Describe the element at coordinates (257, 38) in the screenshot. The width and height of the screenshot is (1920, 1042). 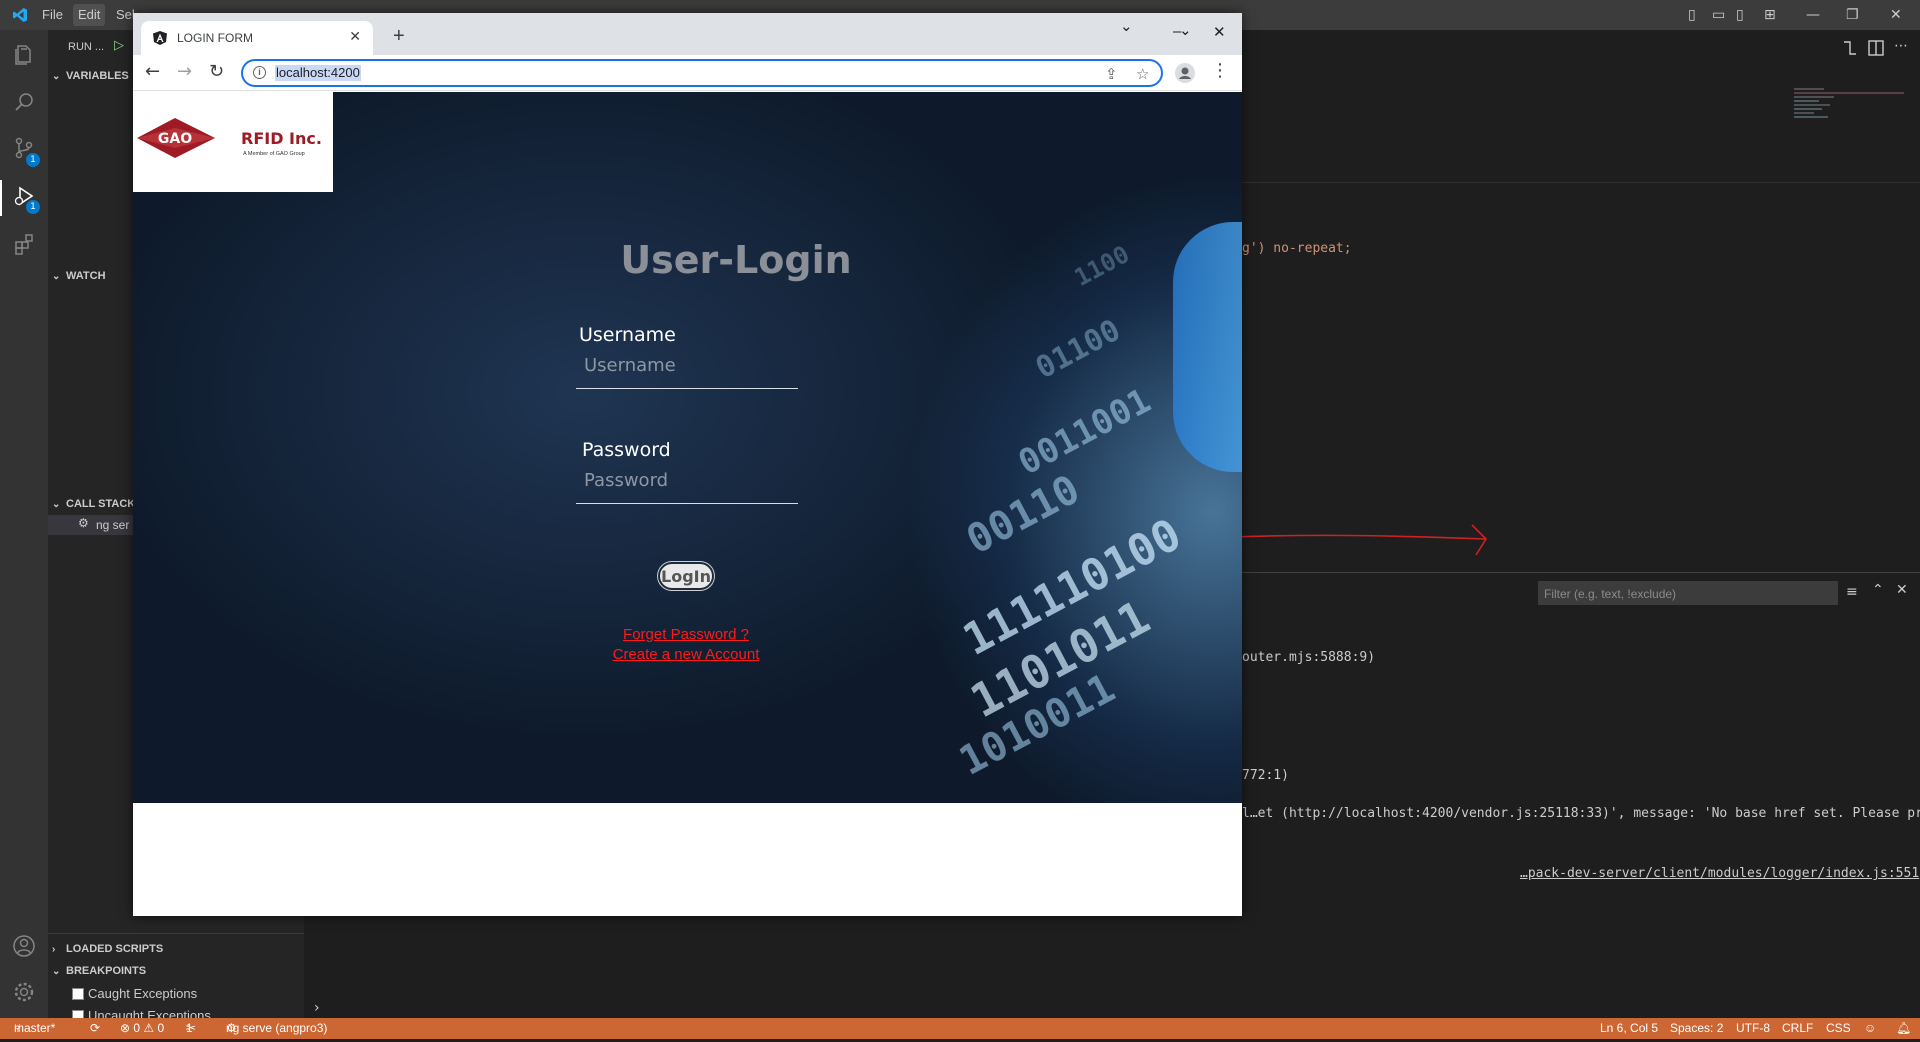
I see `browser-tab: LOGIN FORM ✕` at that location.